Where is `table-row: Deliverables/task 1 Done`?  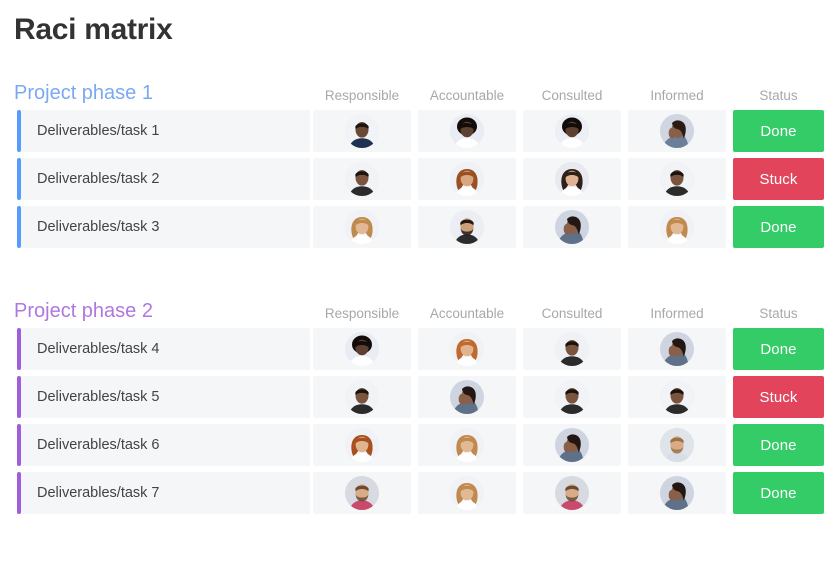
table-row: Deliverables/task 1 Done is located at coordinates (414, 131).